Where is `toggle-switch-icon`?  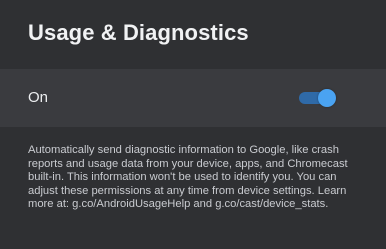
toggle-switch-icon is located at coordinates (317, 98).